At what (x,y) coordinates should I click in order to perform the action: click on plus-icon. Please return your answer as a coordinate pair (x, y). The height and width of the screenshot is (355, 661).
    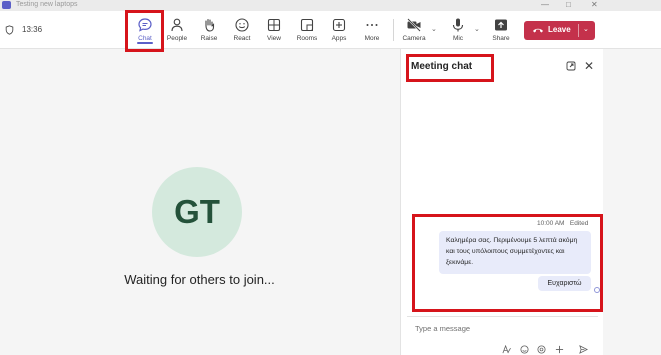
    Looking at the image, I should click on (339, 25).